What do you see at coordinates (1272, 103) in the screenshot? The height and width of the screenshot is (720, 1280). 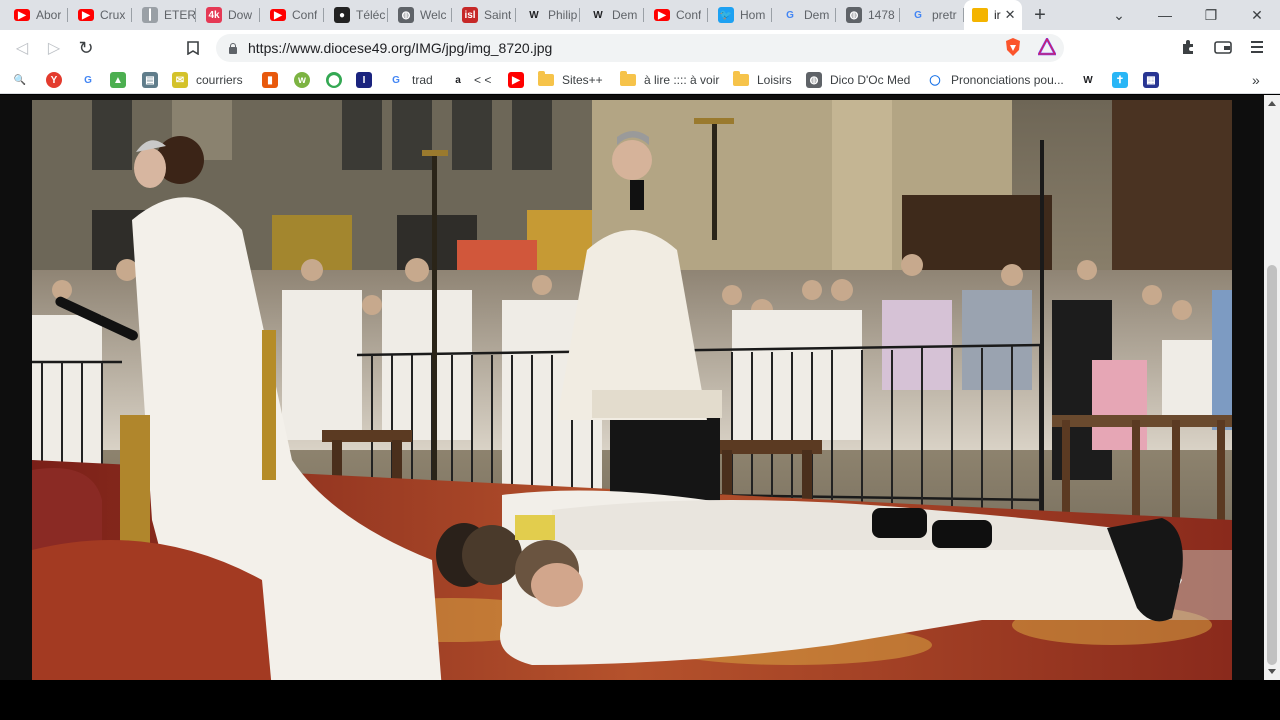 I see `scroll-up-arrow-icon` at bounding box center [1272, 103].